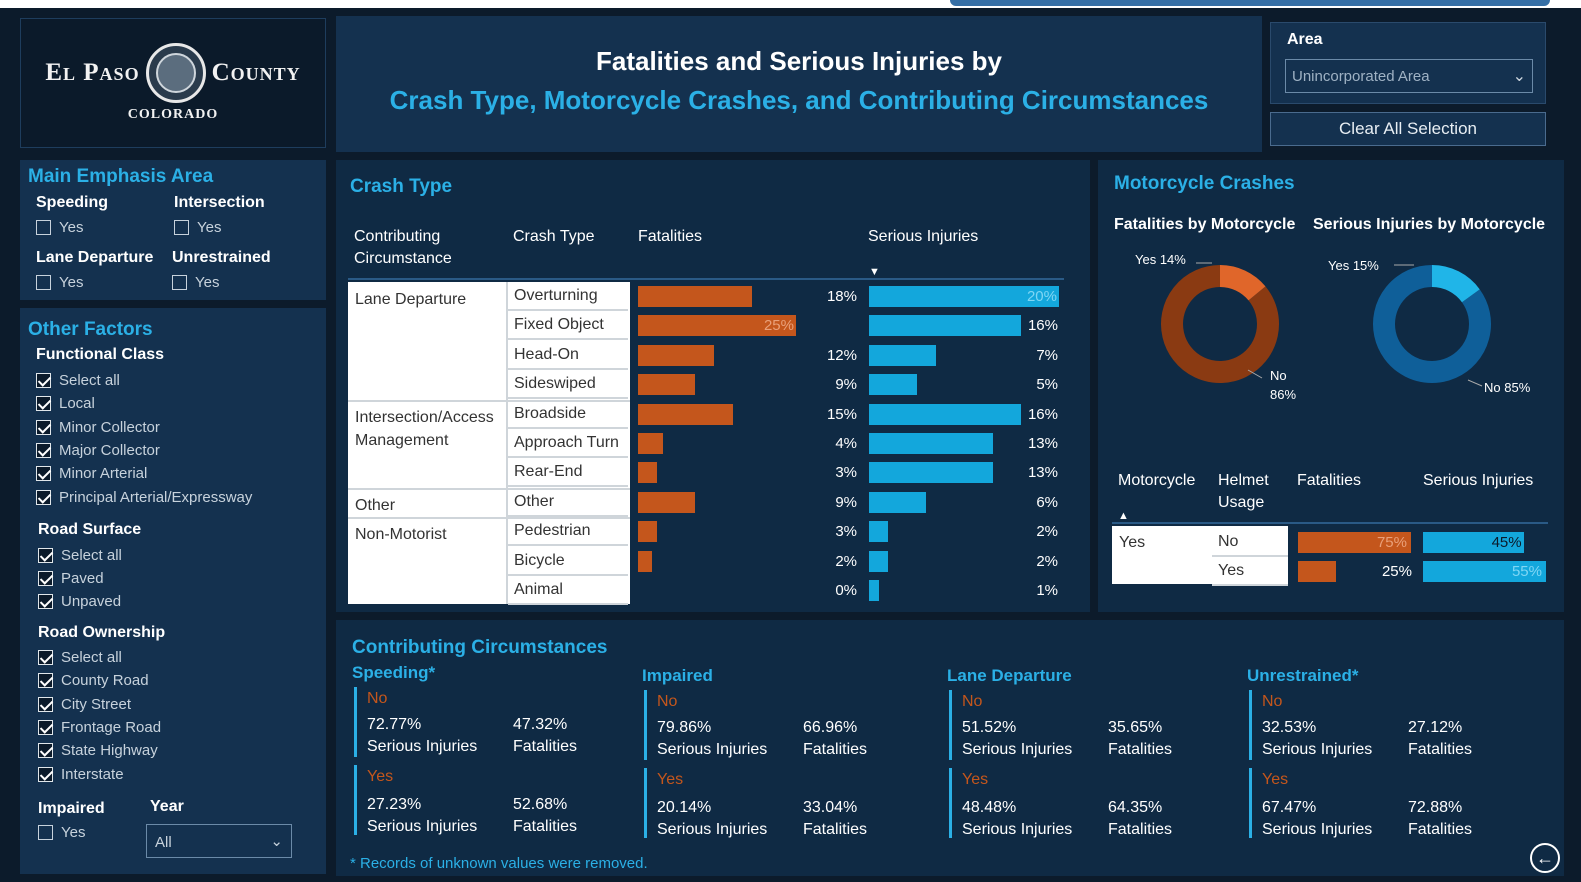 This screenshot has height=882, width=1581. What do you see at coordinates (195, 282) in the screenshot?
I see `unrestrained-yes-checkbox: Yes` at bounding box center [195, 282].